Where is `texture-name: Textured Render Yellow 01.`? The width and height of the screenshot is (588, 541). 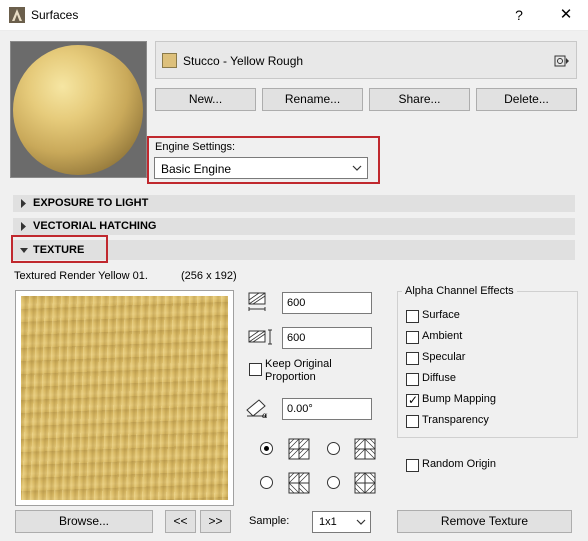 texture-name: Textured Render Yellow 01. is located at coordinates (81, 276).